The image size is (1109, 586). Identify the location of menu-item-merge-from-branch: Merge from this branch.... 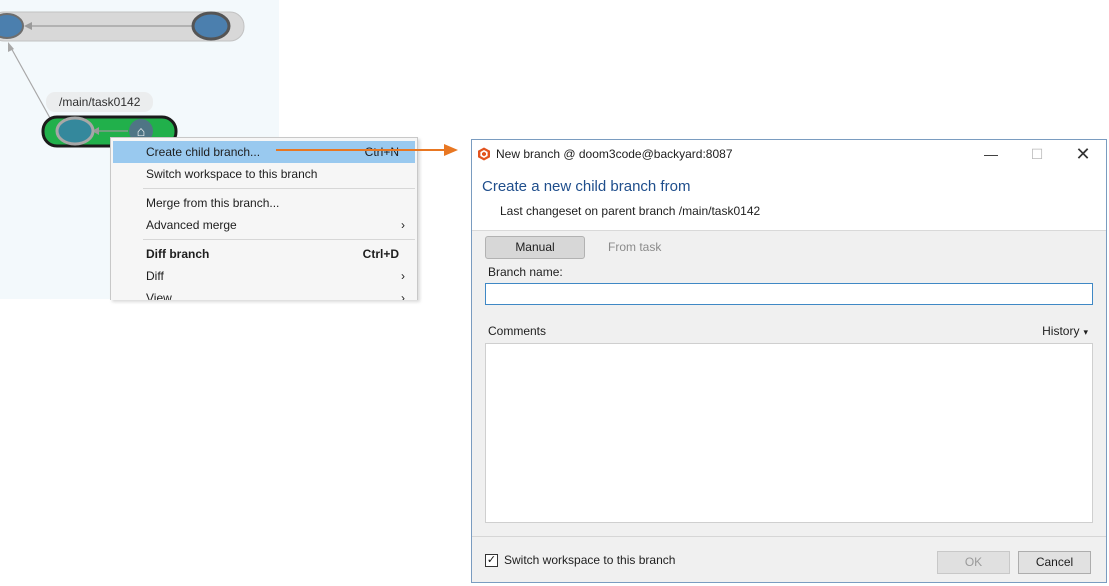
(264, 203).